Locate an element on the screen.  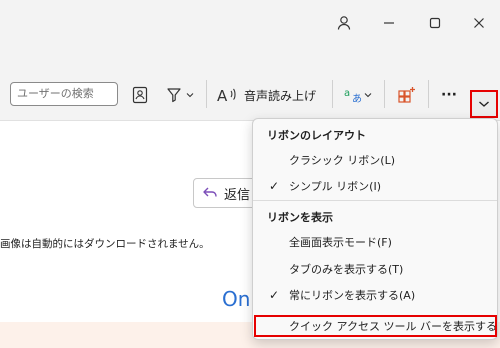
reply-label: 返信 is located at coordinates (237, 195).